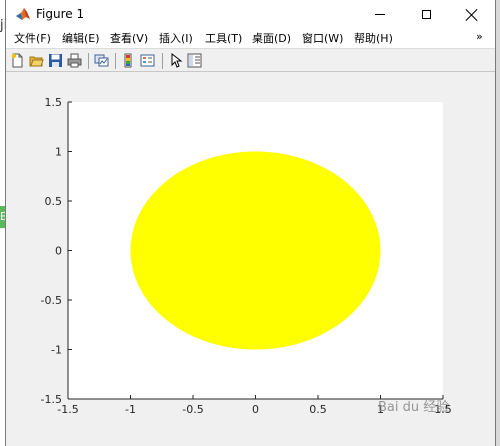 The image size is (500, 446). What do you see at coordinates (194, 60) in the screenshot?
I see `property-inspector-icon` at bounding box center [194, 60].